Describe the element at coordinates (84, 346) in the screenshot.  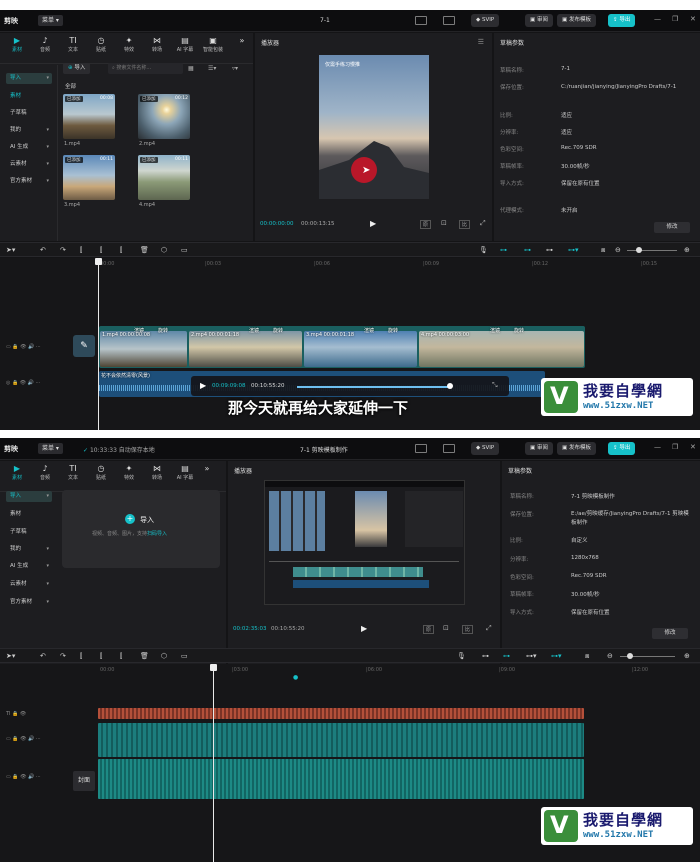
I see `cover-edit-icon: ✎` at that location.